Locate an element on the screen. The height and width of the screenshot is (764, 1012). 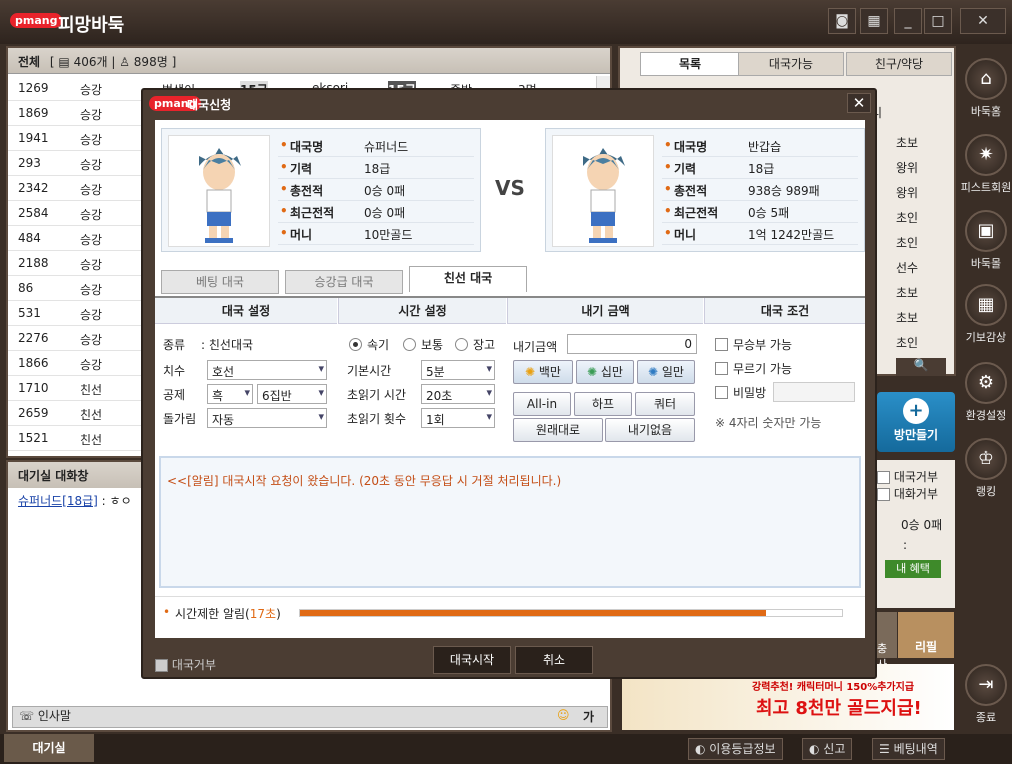
tab-friends: 친구/약당 is located at coordinates (899, 64).